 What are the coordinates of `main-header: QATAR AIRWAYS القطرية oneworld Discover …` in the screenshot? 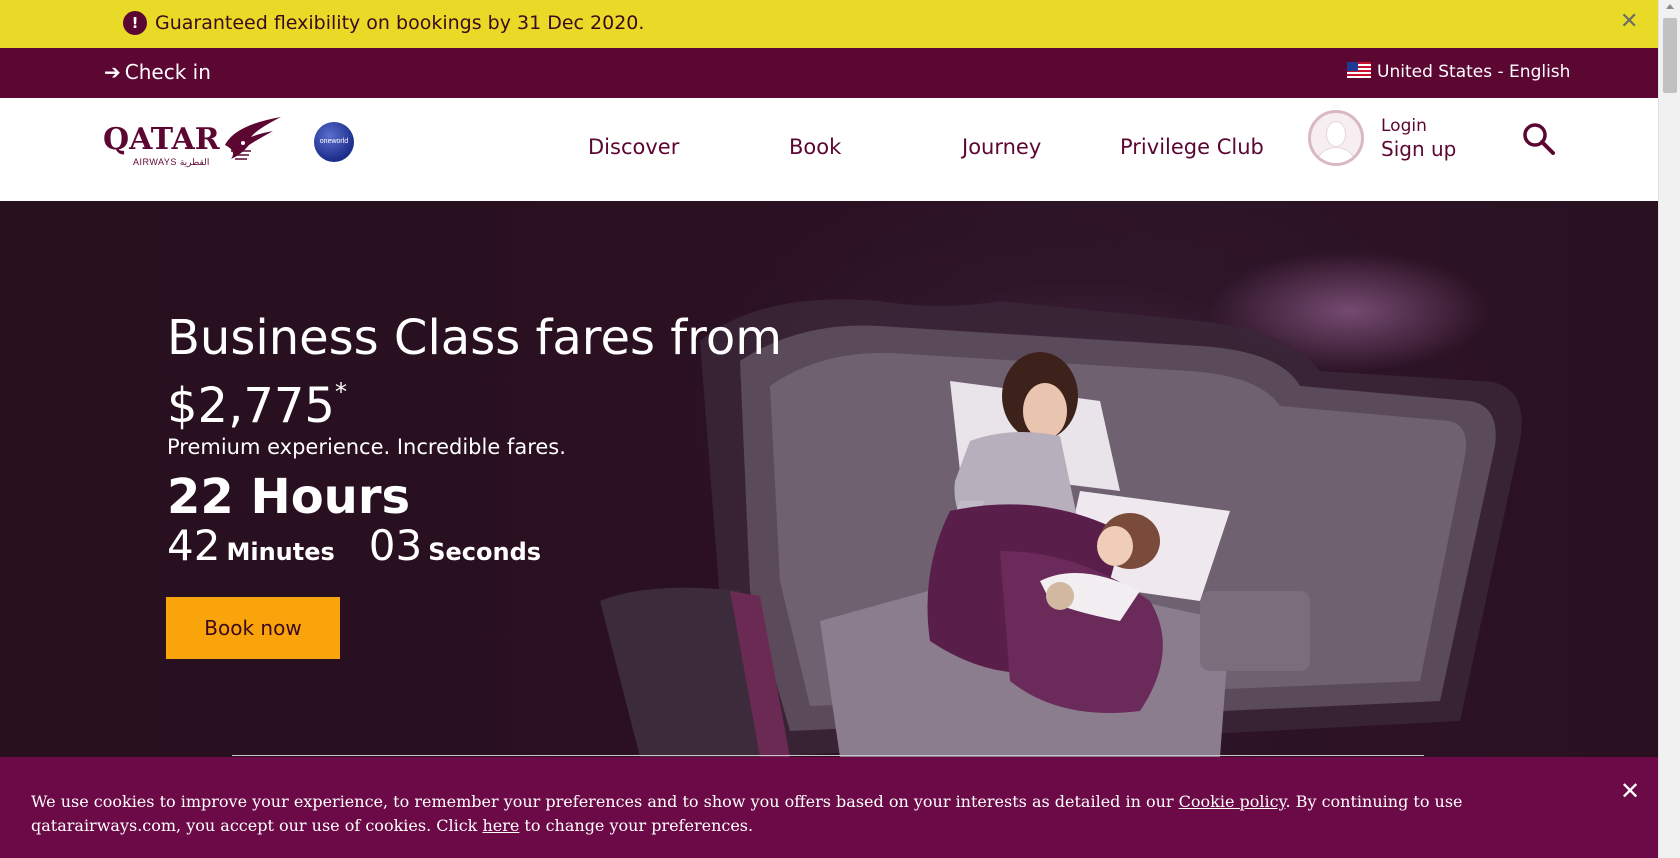 It's located at (829, 149).